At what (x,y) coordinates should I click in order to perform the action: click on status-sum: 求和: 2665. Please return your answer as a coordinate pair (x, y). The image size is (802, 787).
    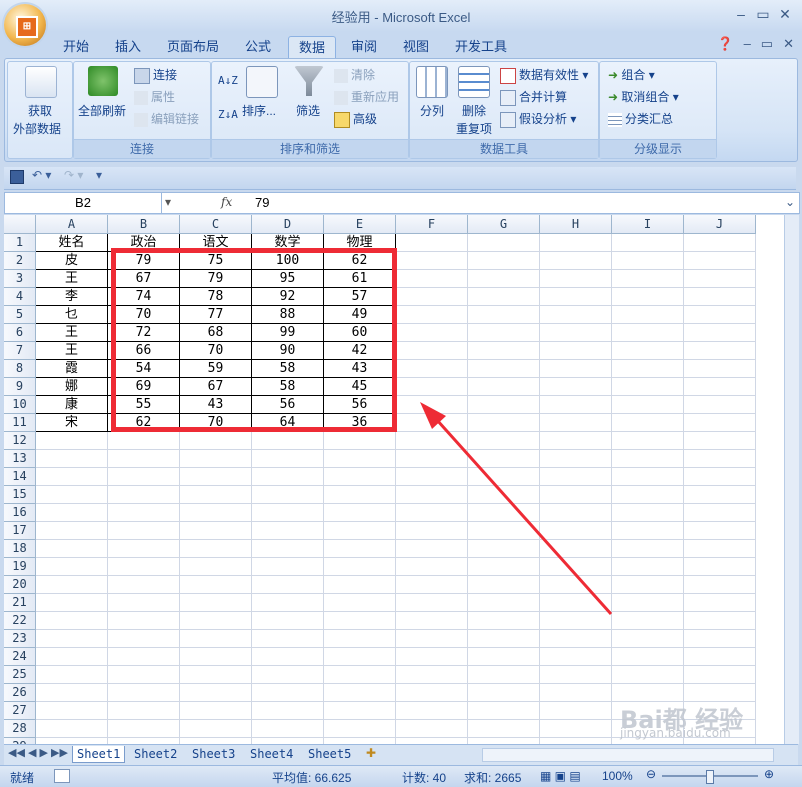
    Looking at the image, I should click on (493, 778).